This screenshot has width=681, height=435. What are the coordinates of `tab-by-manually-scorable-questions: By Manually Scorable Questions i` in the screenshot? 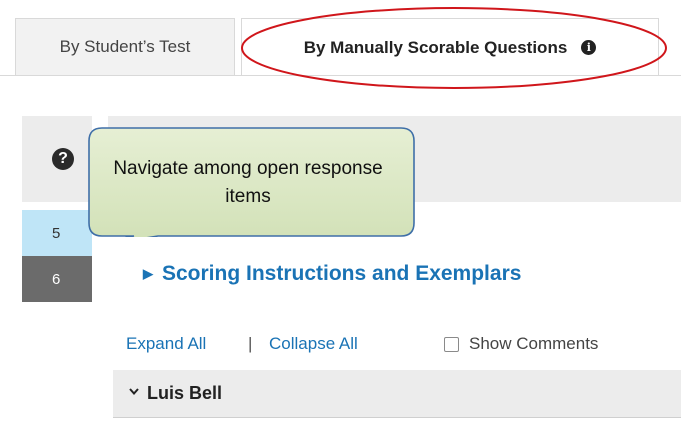 It's located at (450, 47).